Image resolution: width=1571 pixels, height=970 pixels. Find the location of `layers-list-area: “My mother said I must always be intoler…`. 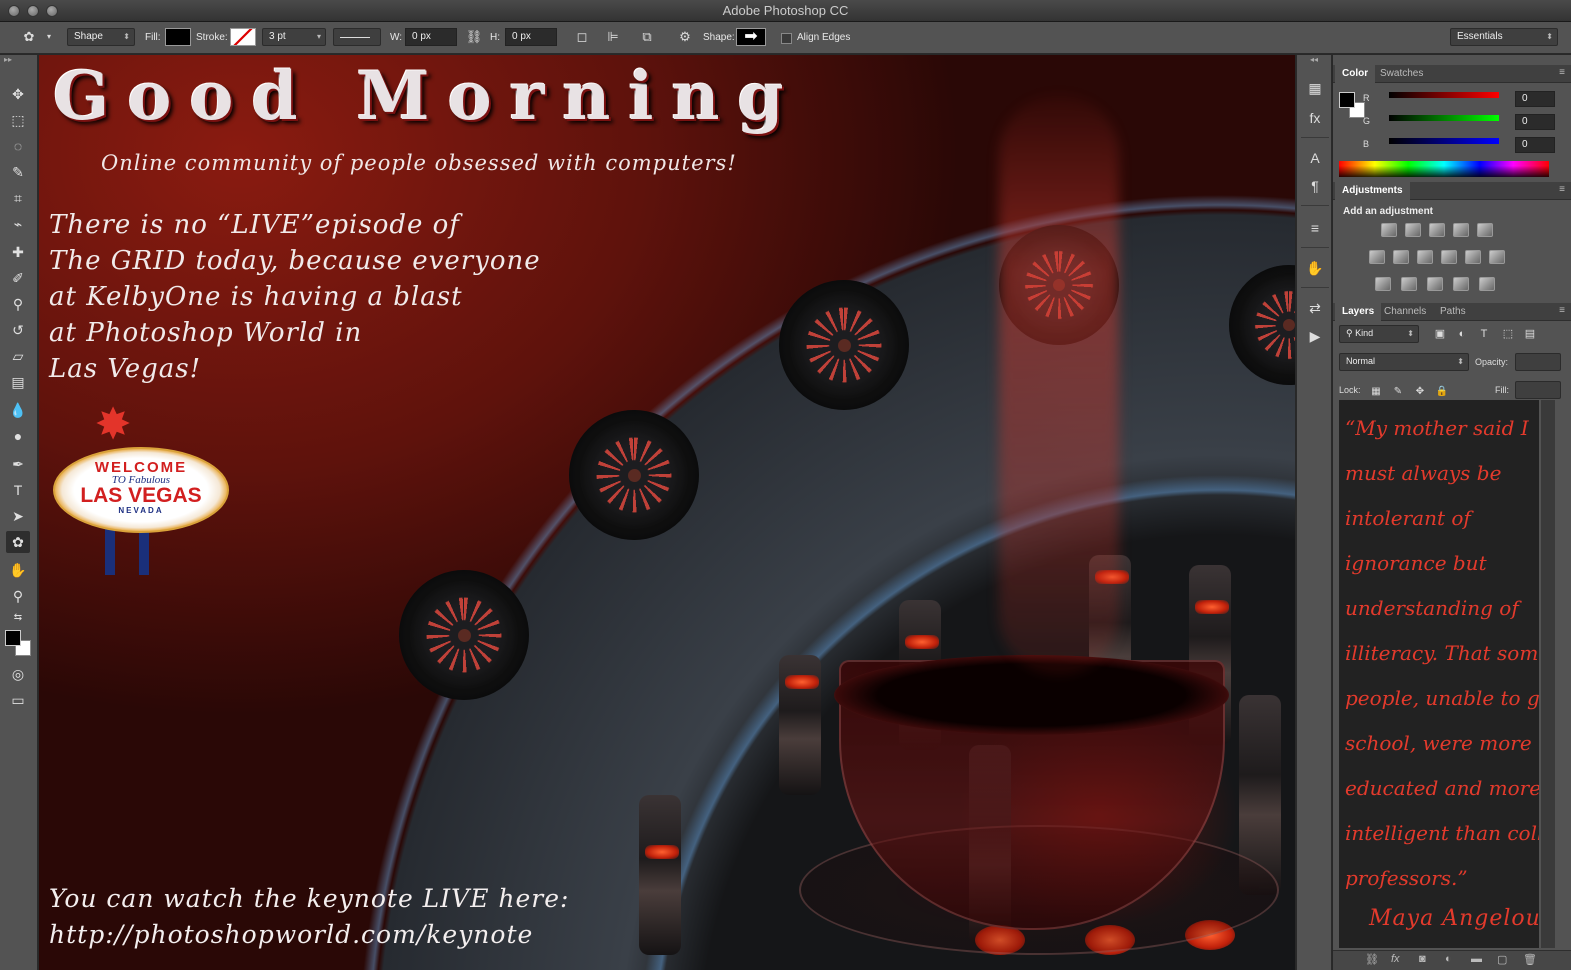

layers-list-area: “My mother said I must always be intoler… is located at coordinates (1439, 674).